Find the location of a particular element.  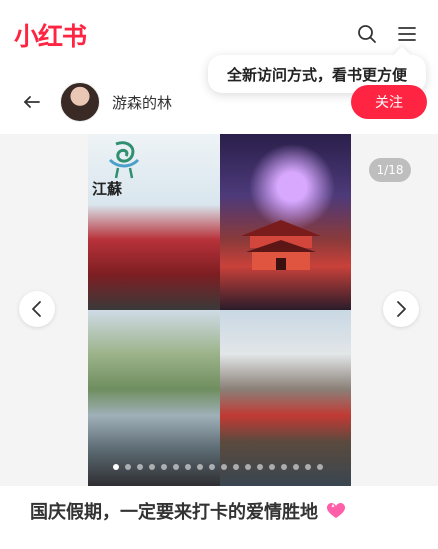

author-name: 游森的林 is located at coordinates (142, 102).